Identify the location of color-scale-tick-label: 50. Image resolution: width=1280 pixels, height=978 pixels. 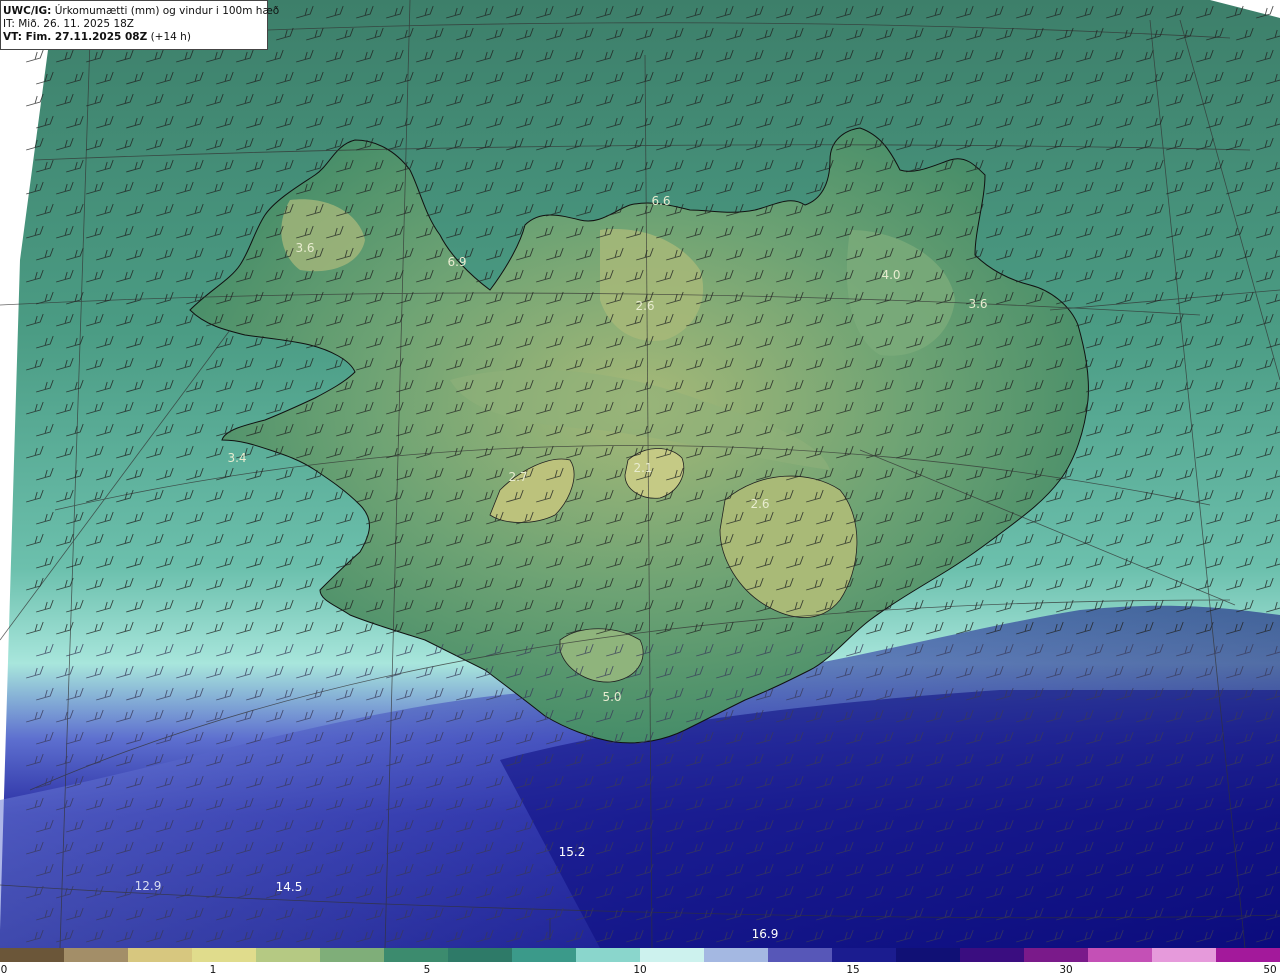
(1270, 970).